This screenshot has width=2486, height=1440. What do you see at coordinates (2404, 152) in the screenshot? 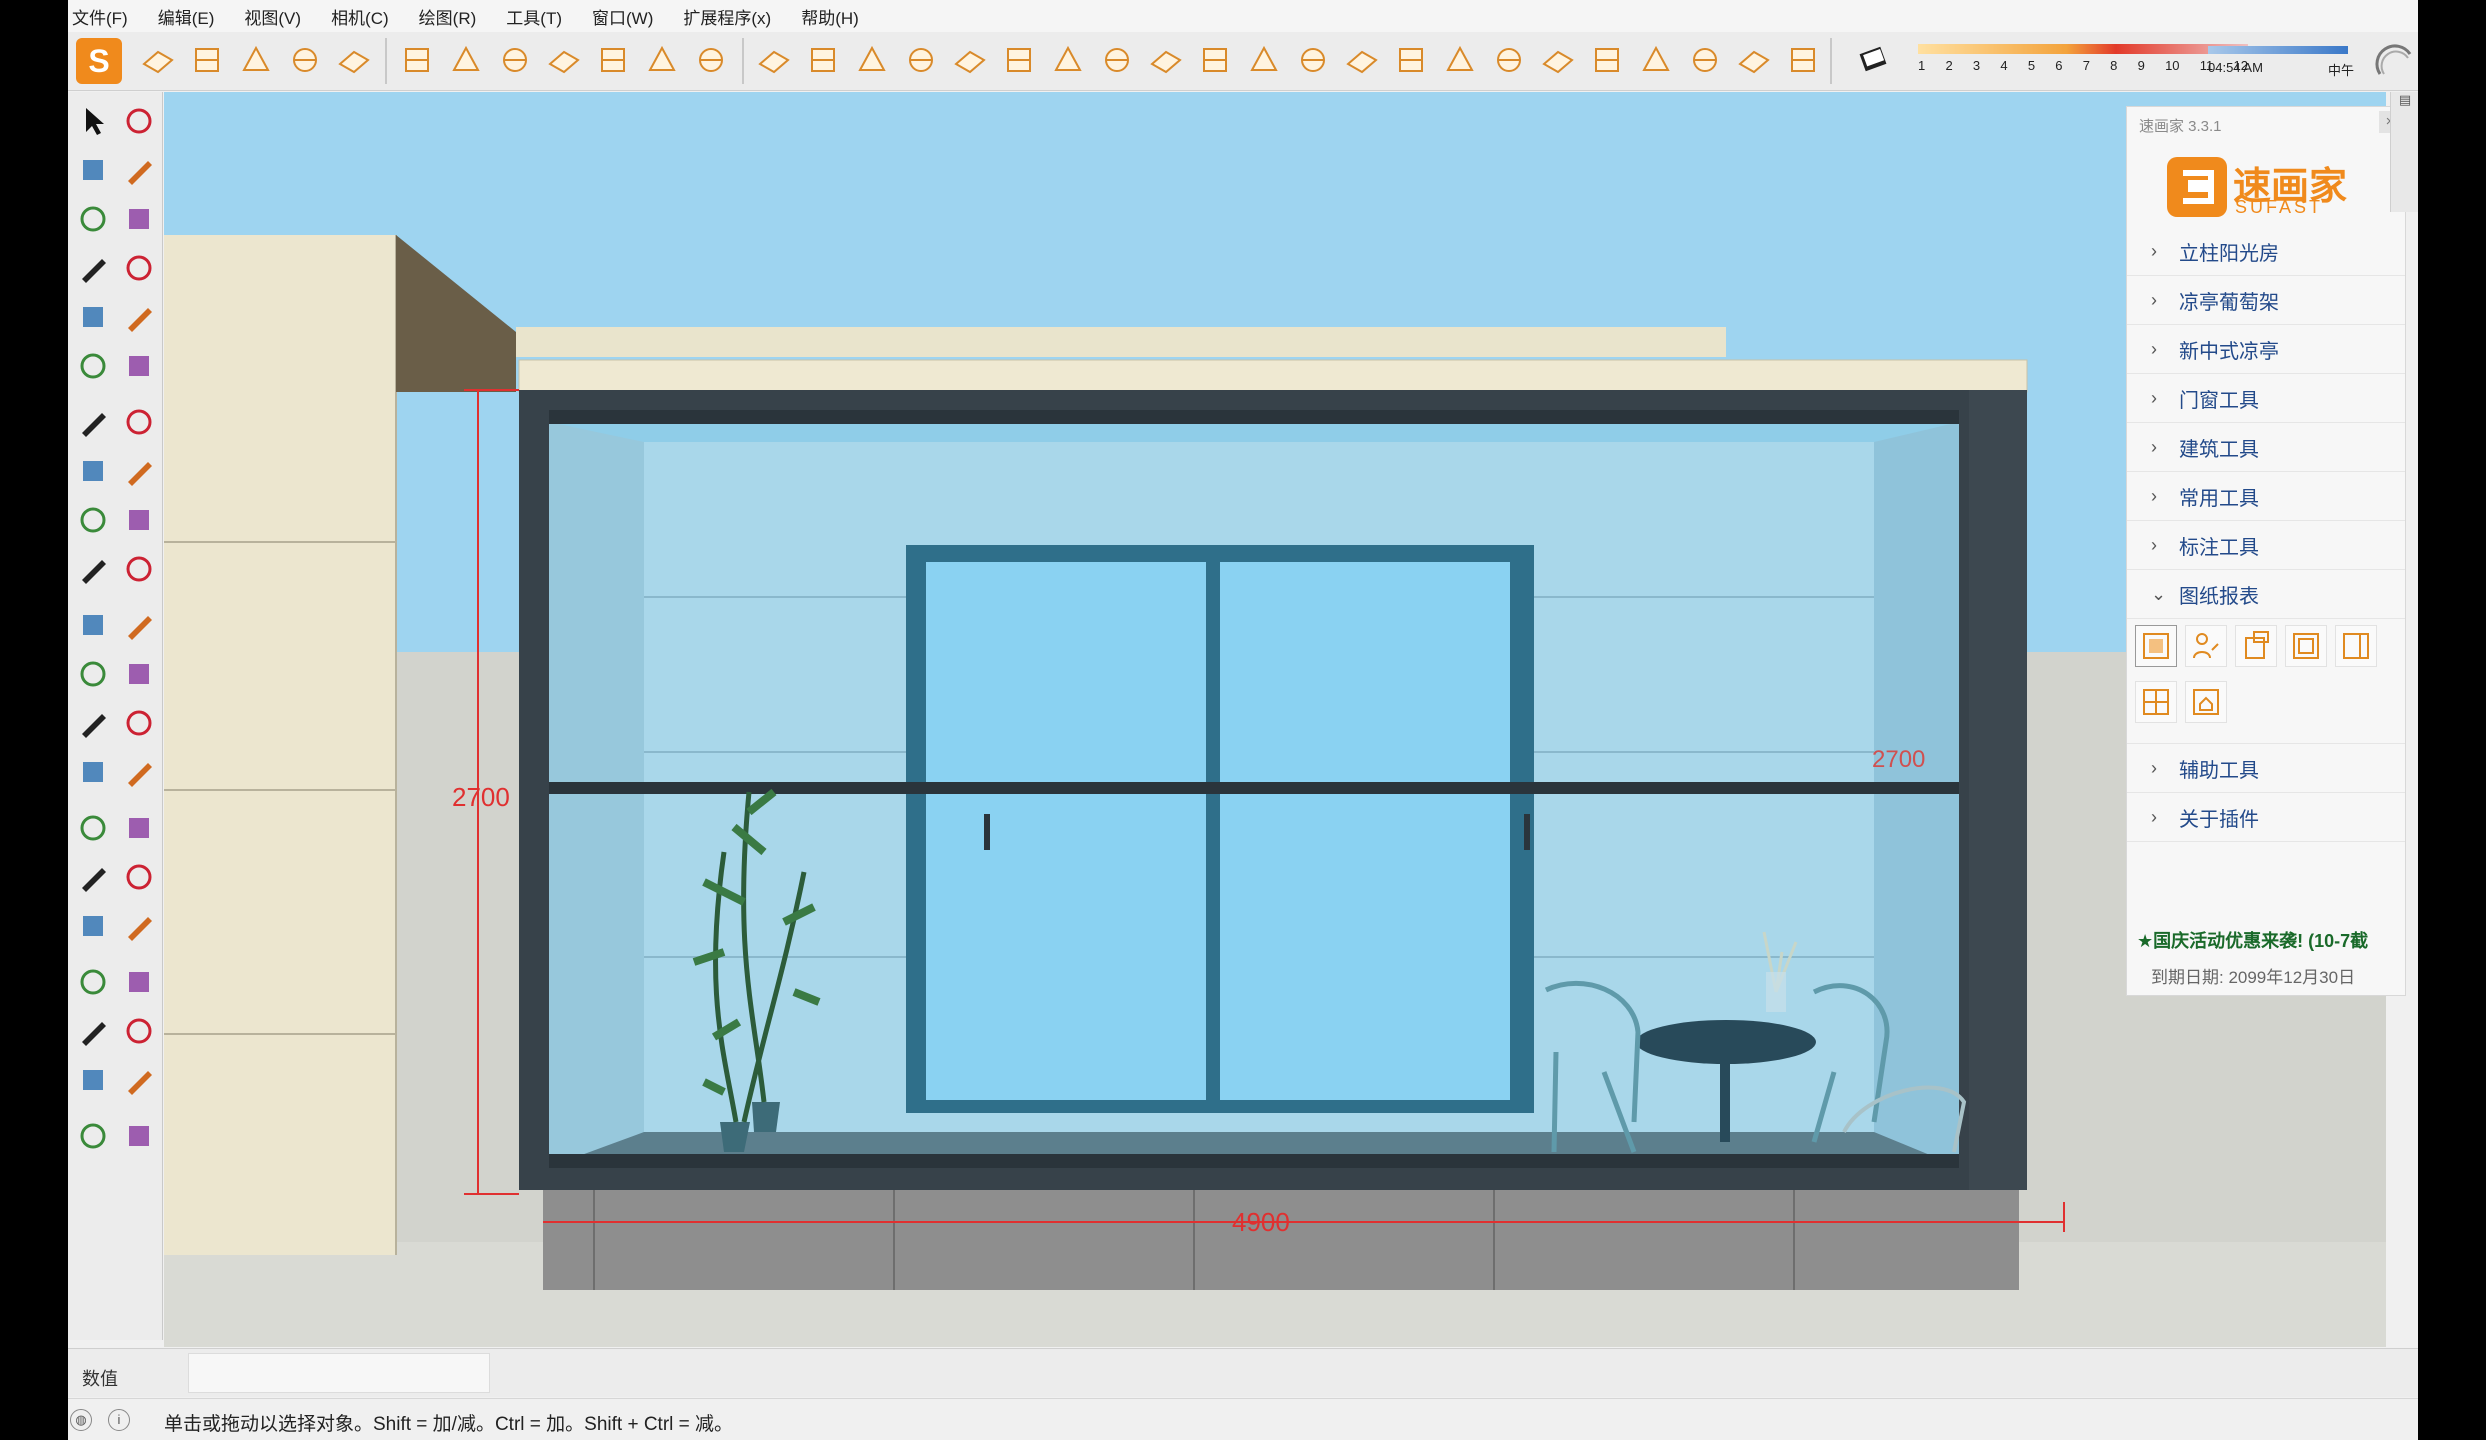
I see `tray-collapsed-tab: ▤` at bounding box center [2404, 152].